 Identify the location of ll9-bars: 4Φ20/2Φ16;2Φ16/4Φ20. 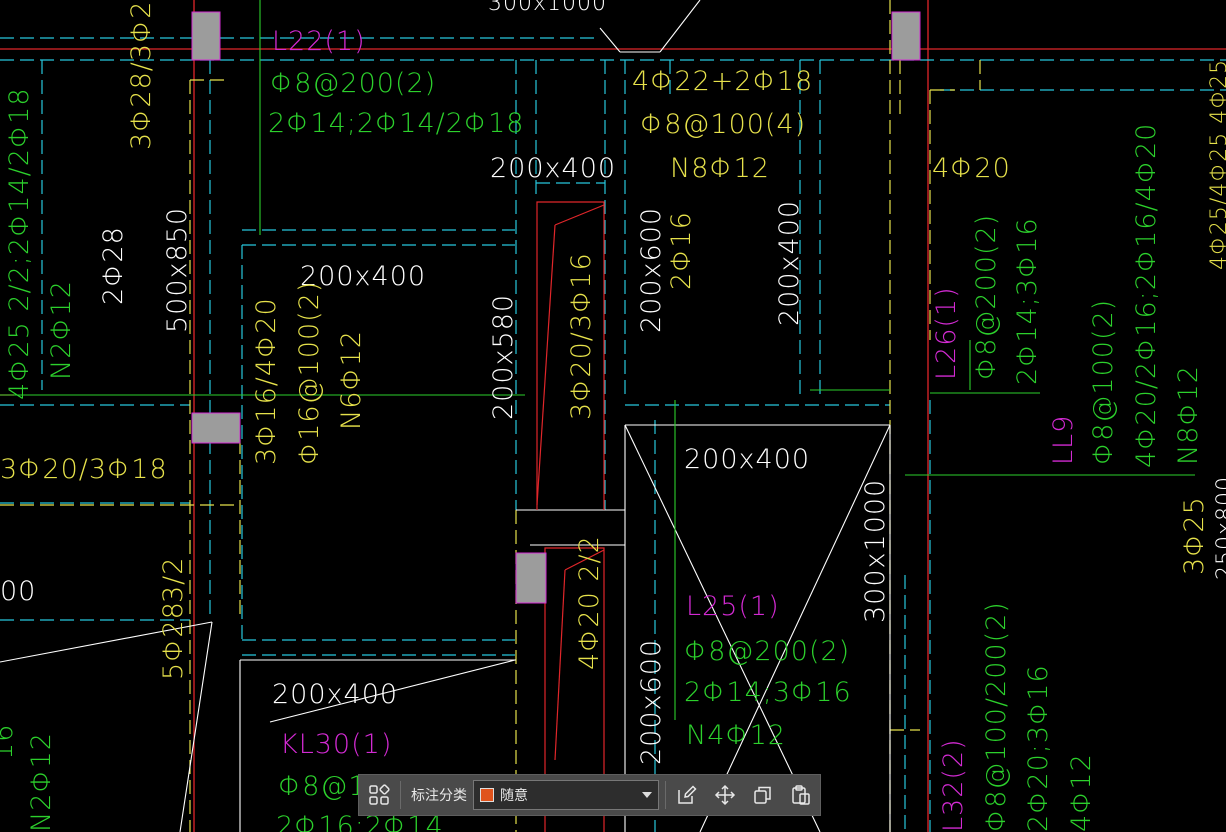
(1146, 295).